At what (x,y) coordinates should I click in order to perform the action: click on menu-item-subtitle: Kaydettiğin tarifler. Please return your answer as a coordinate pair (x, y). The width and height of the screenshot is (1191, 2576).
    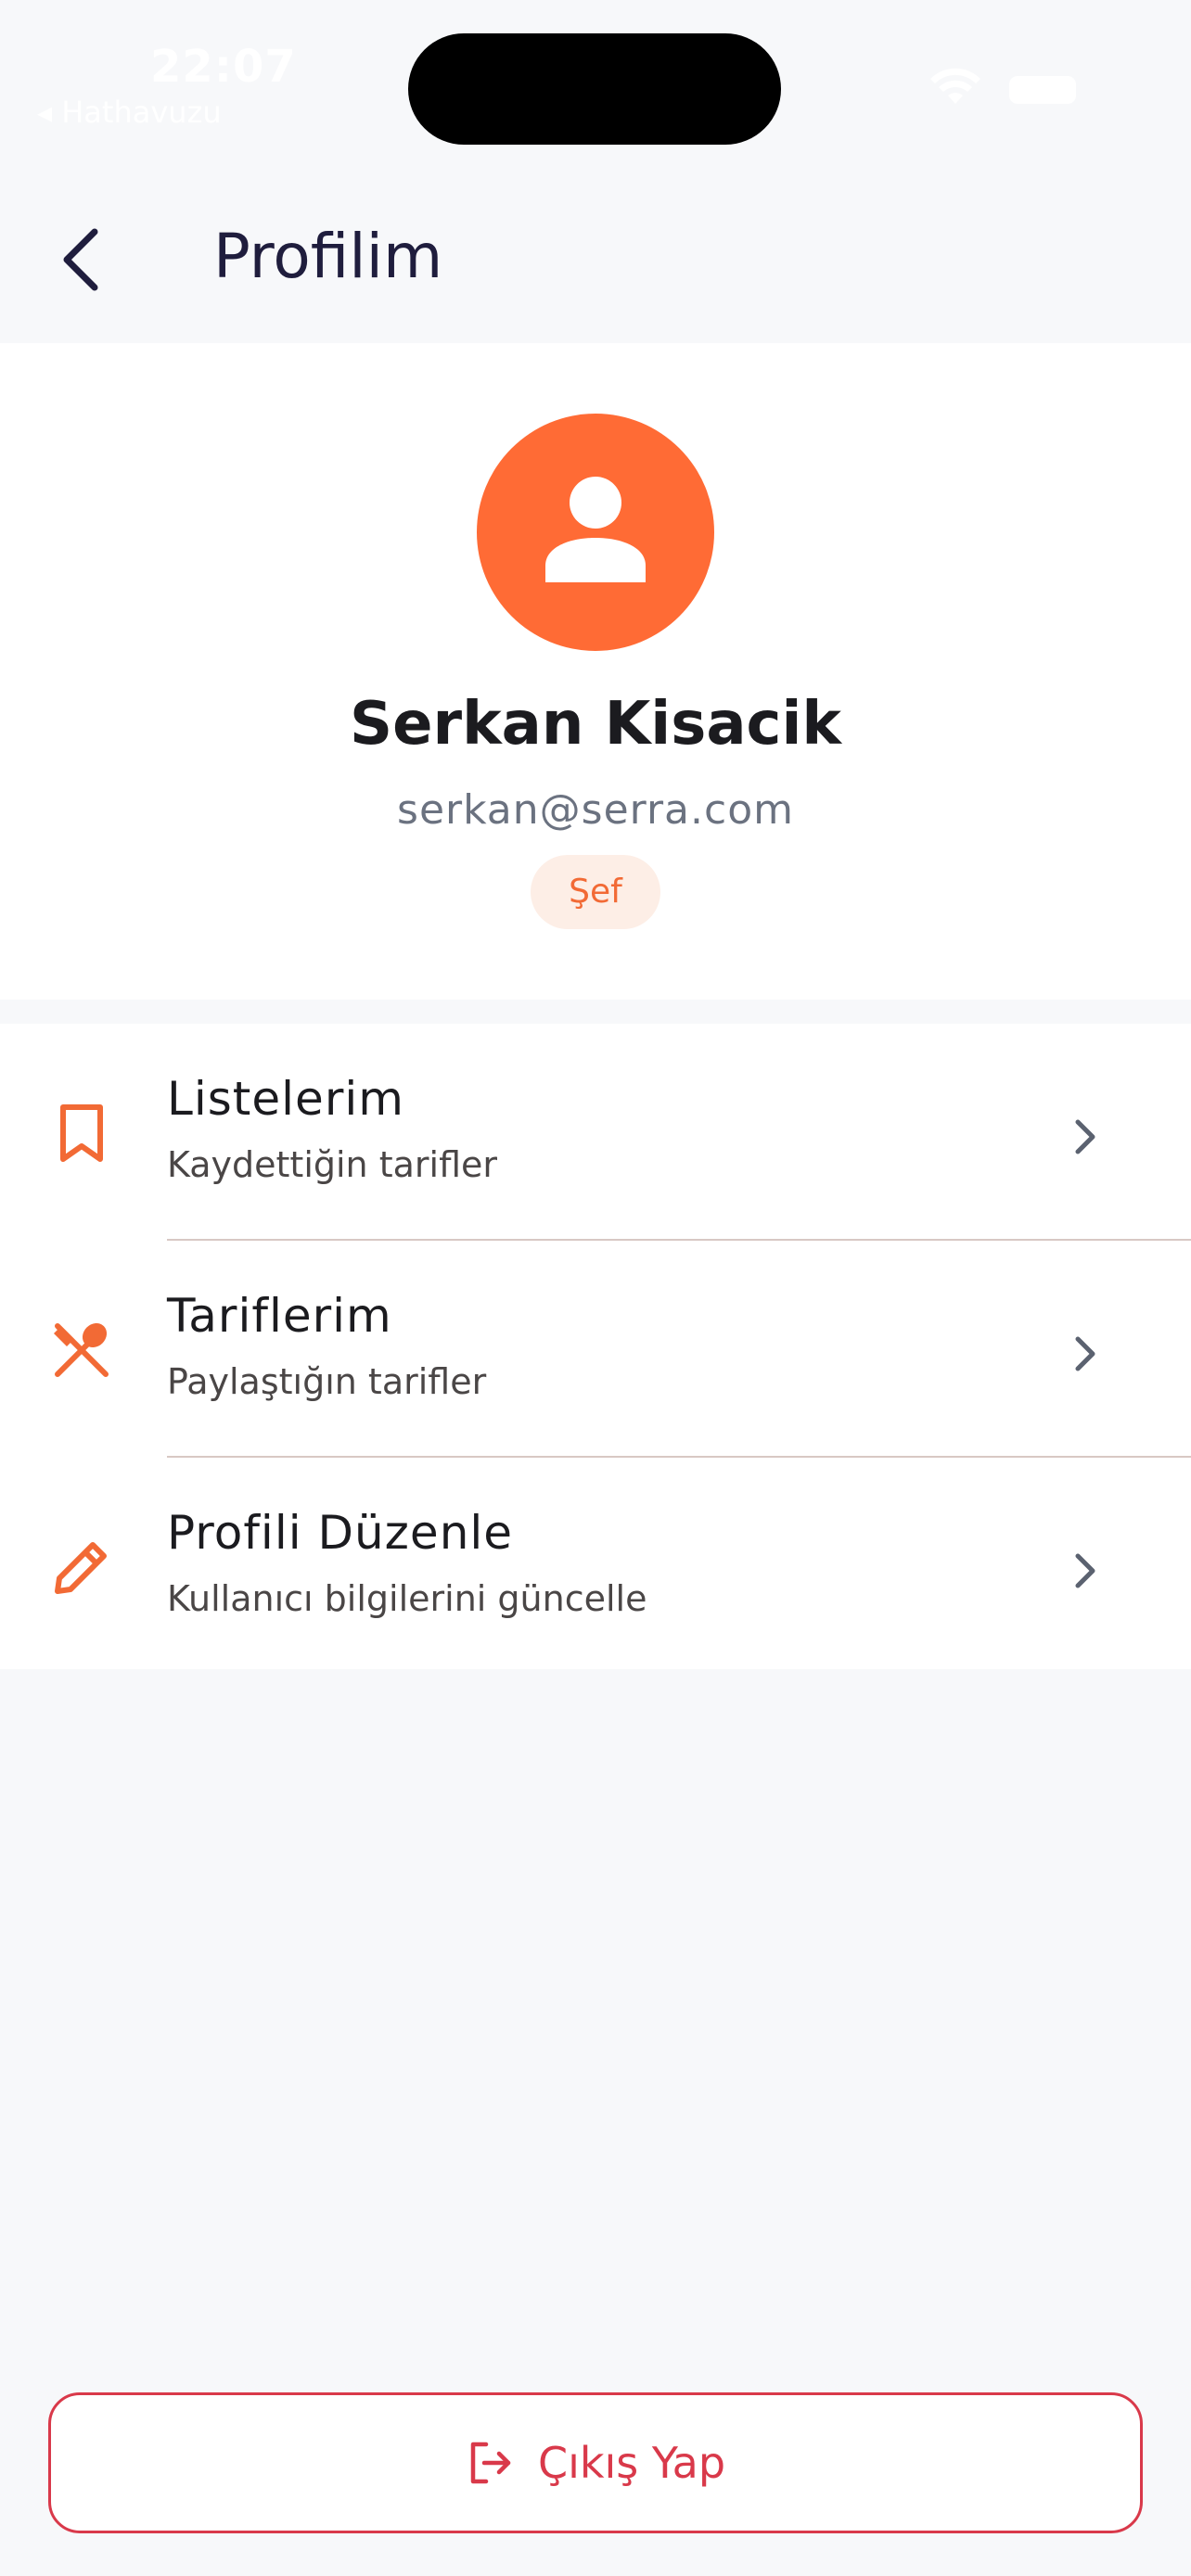
    Looking at the image, I should click on (332, 1164).